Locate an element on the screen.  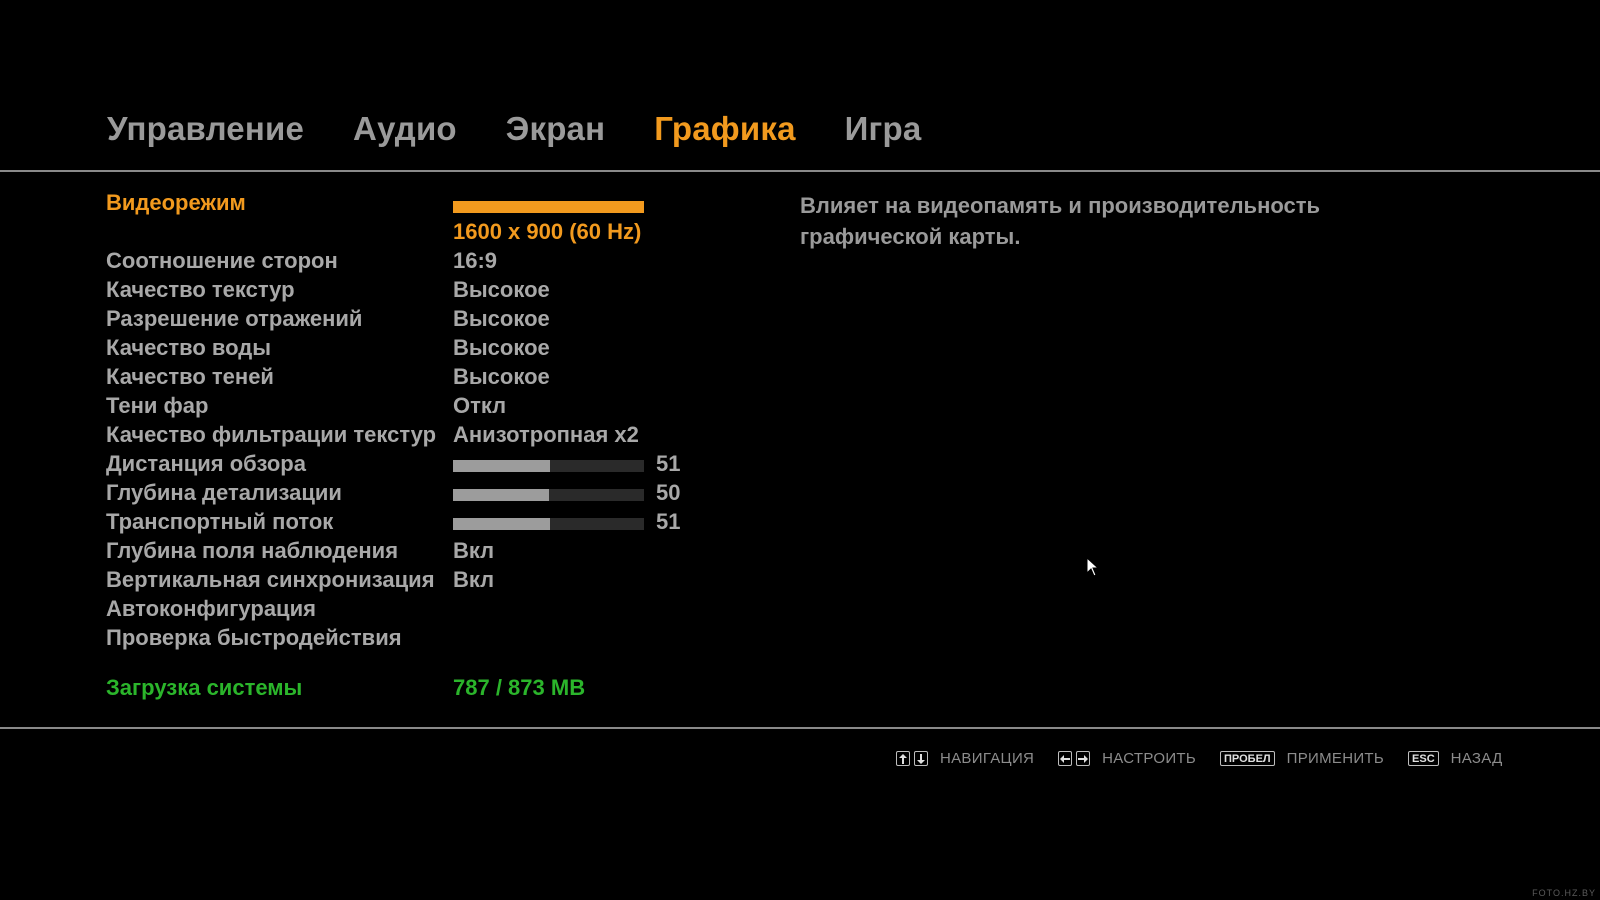
arrow-down-key-icon is located at coordinates (921, 758).